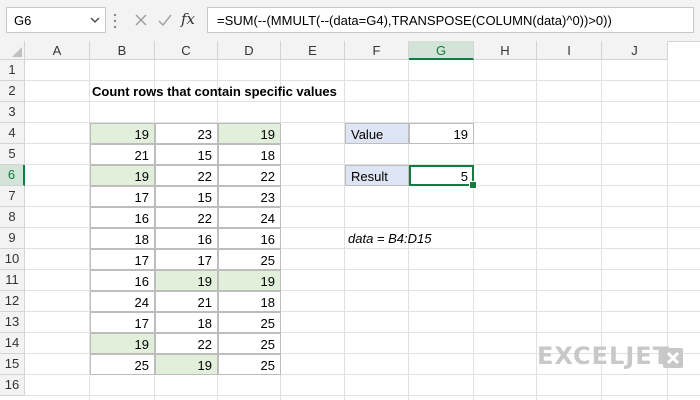 This screenshot has height=400, width=700. Describe the element at coordinates (191, 19) in the screenshot. I see `insert-function-icon: fx` at that location.